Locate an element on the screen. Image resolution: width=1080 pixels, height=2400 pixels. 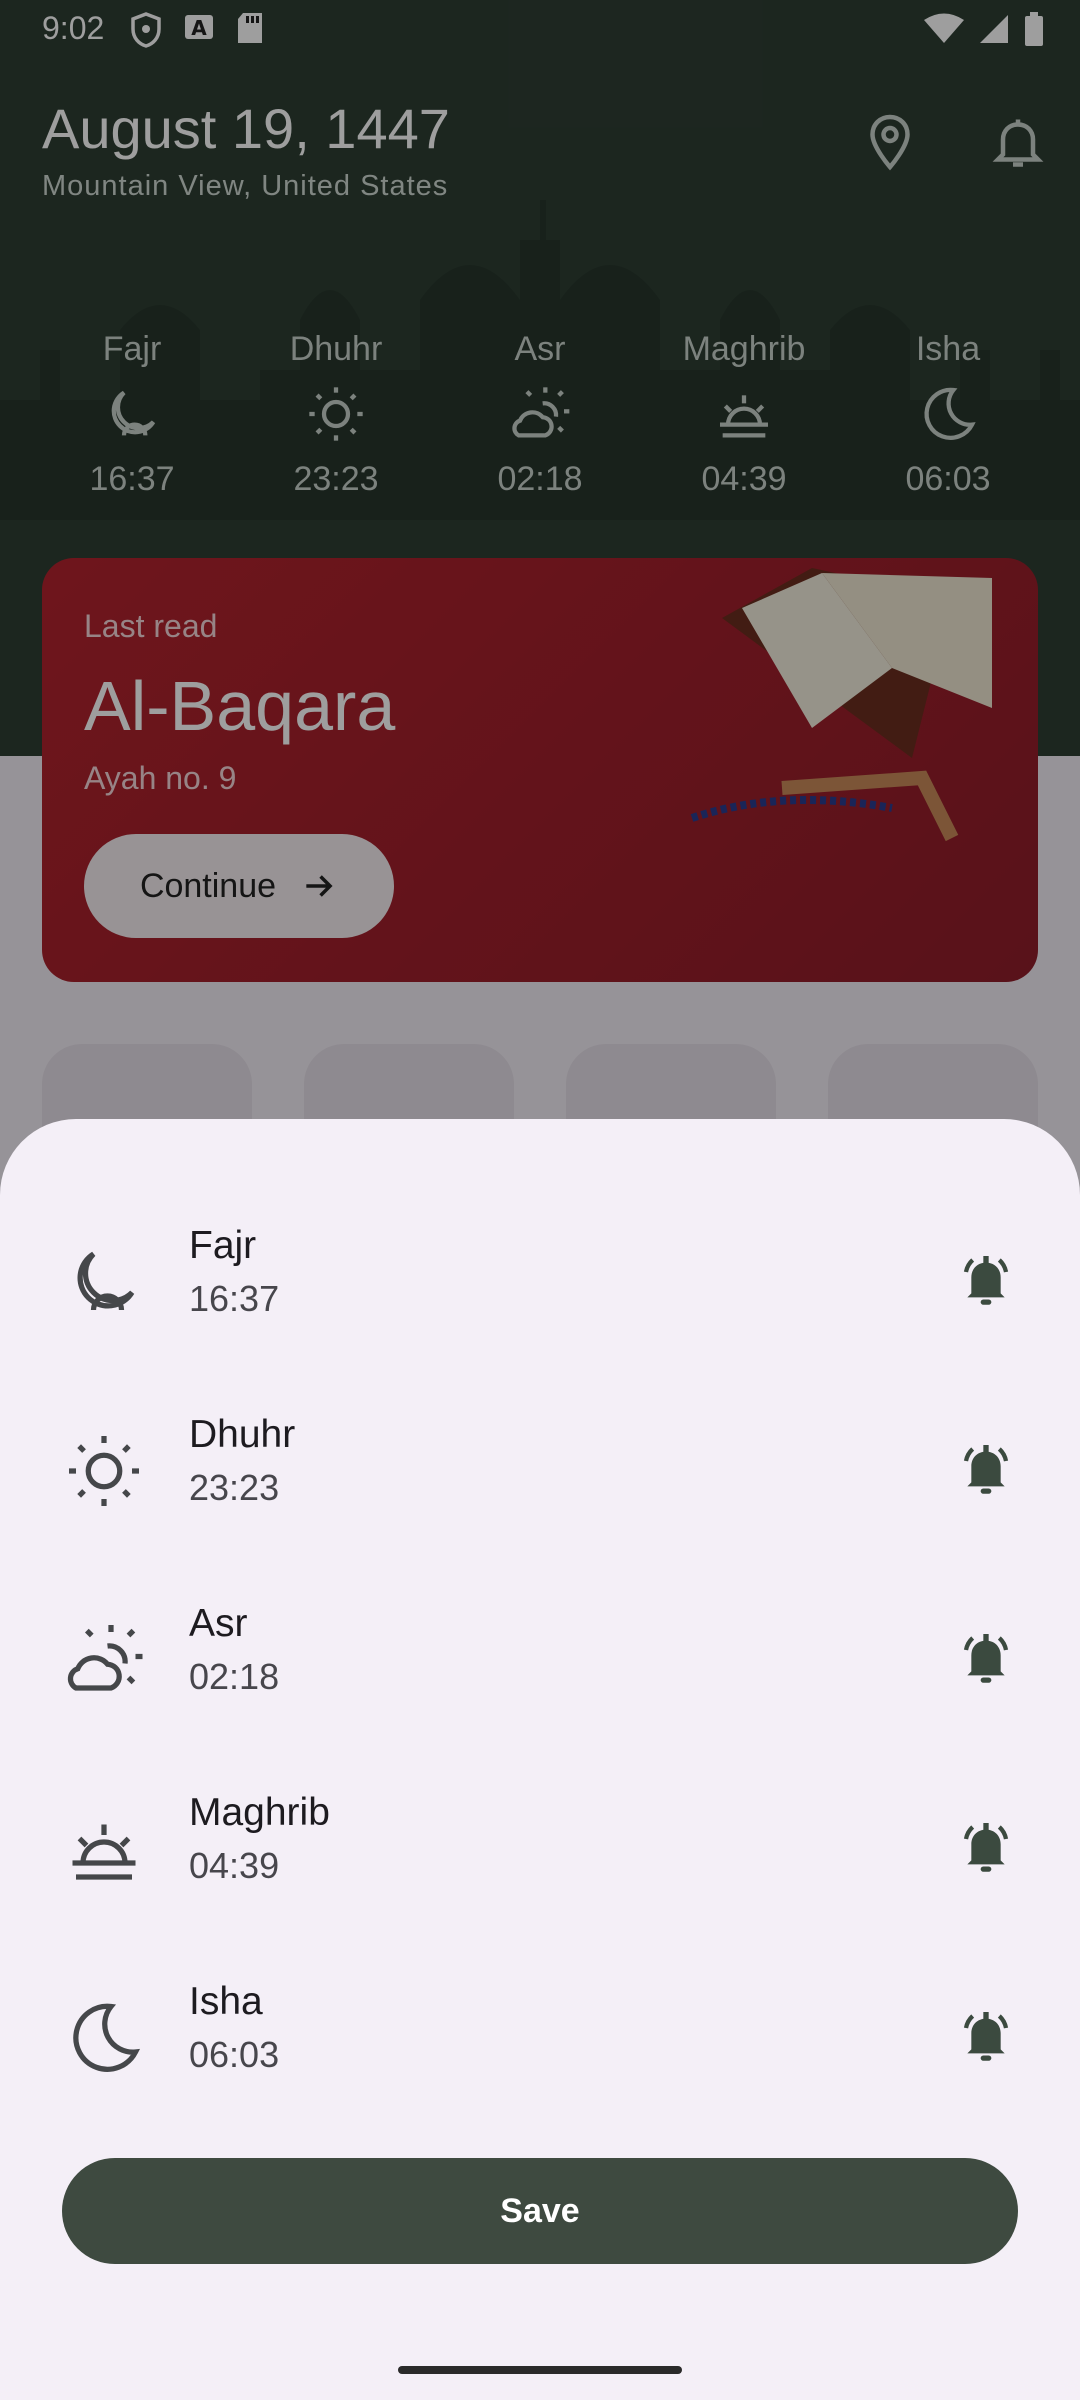
prayer-time: 04:39 is located at coordinates (234, 1865).